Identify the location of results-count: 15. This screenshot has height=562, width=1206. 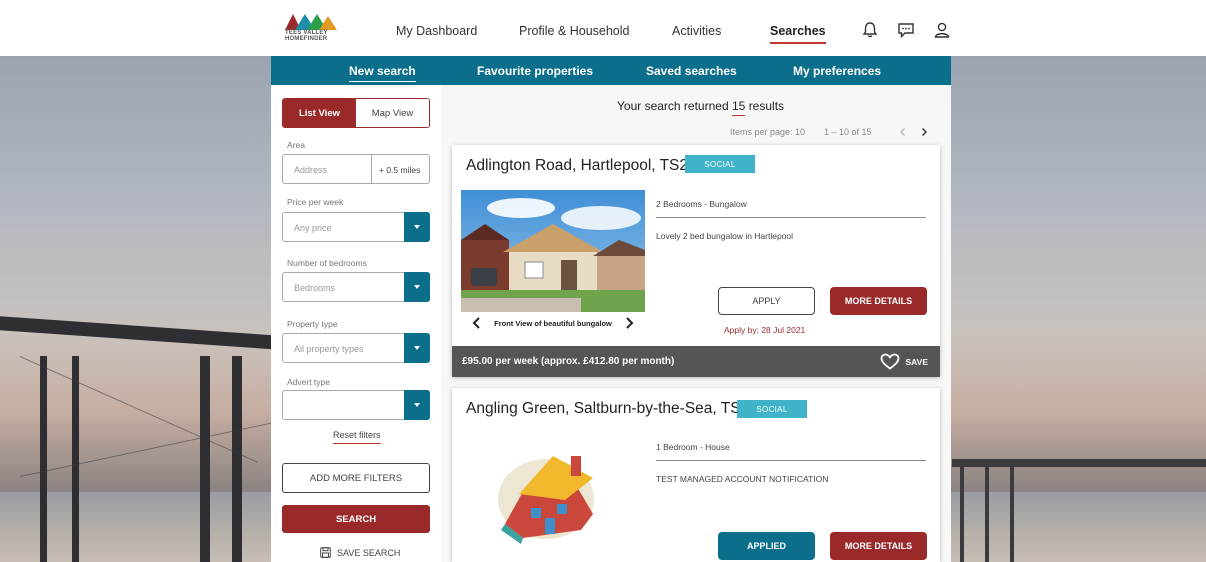
(738, 106).